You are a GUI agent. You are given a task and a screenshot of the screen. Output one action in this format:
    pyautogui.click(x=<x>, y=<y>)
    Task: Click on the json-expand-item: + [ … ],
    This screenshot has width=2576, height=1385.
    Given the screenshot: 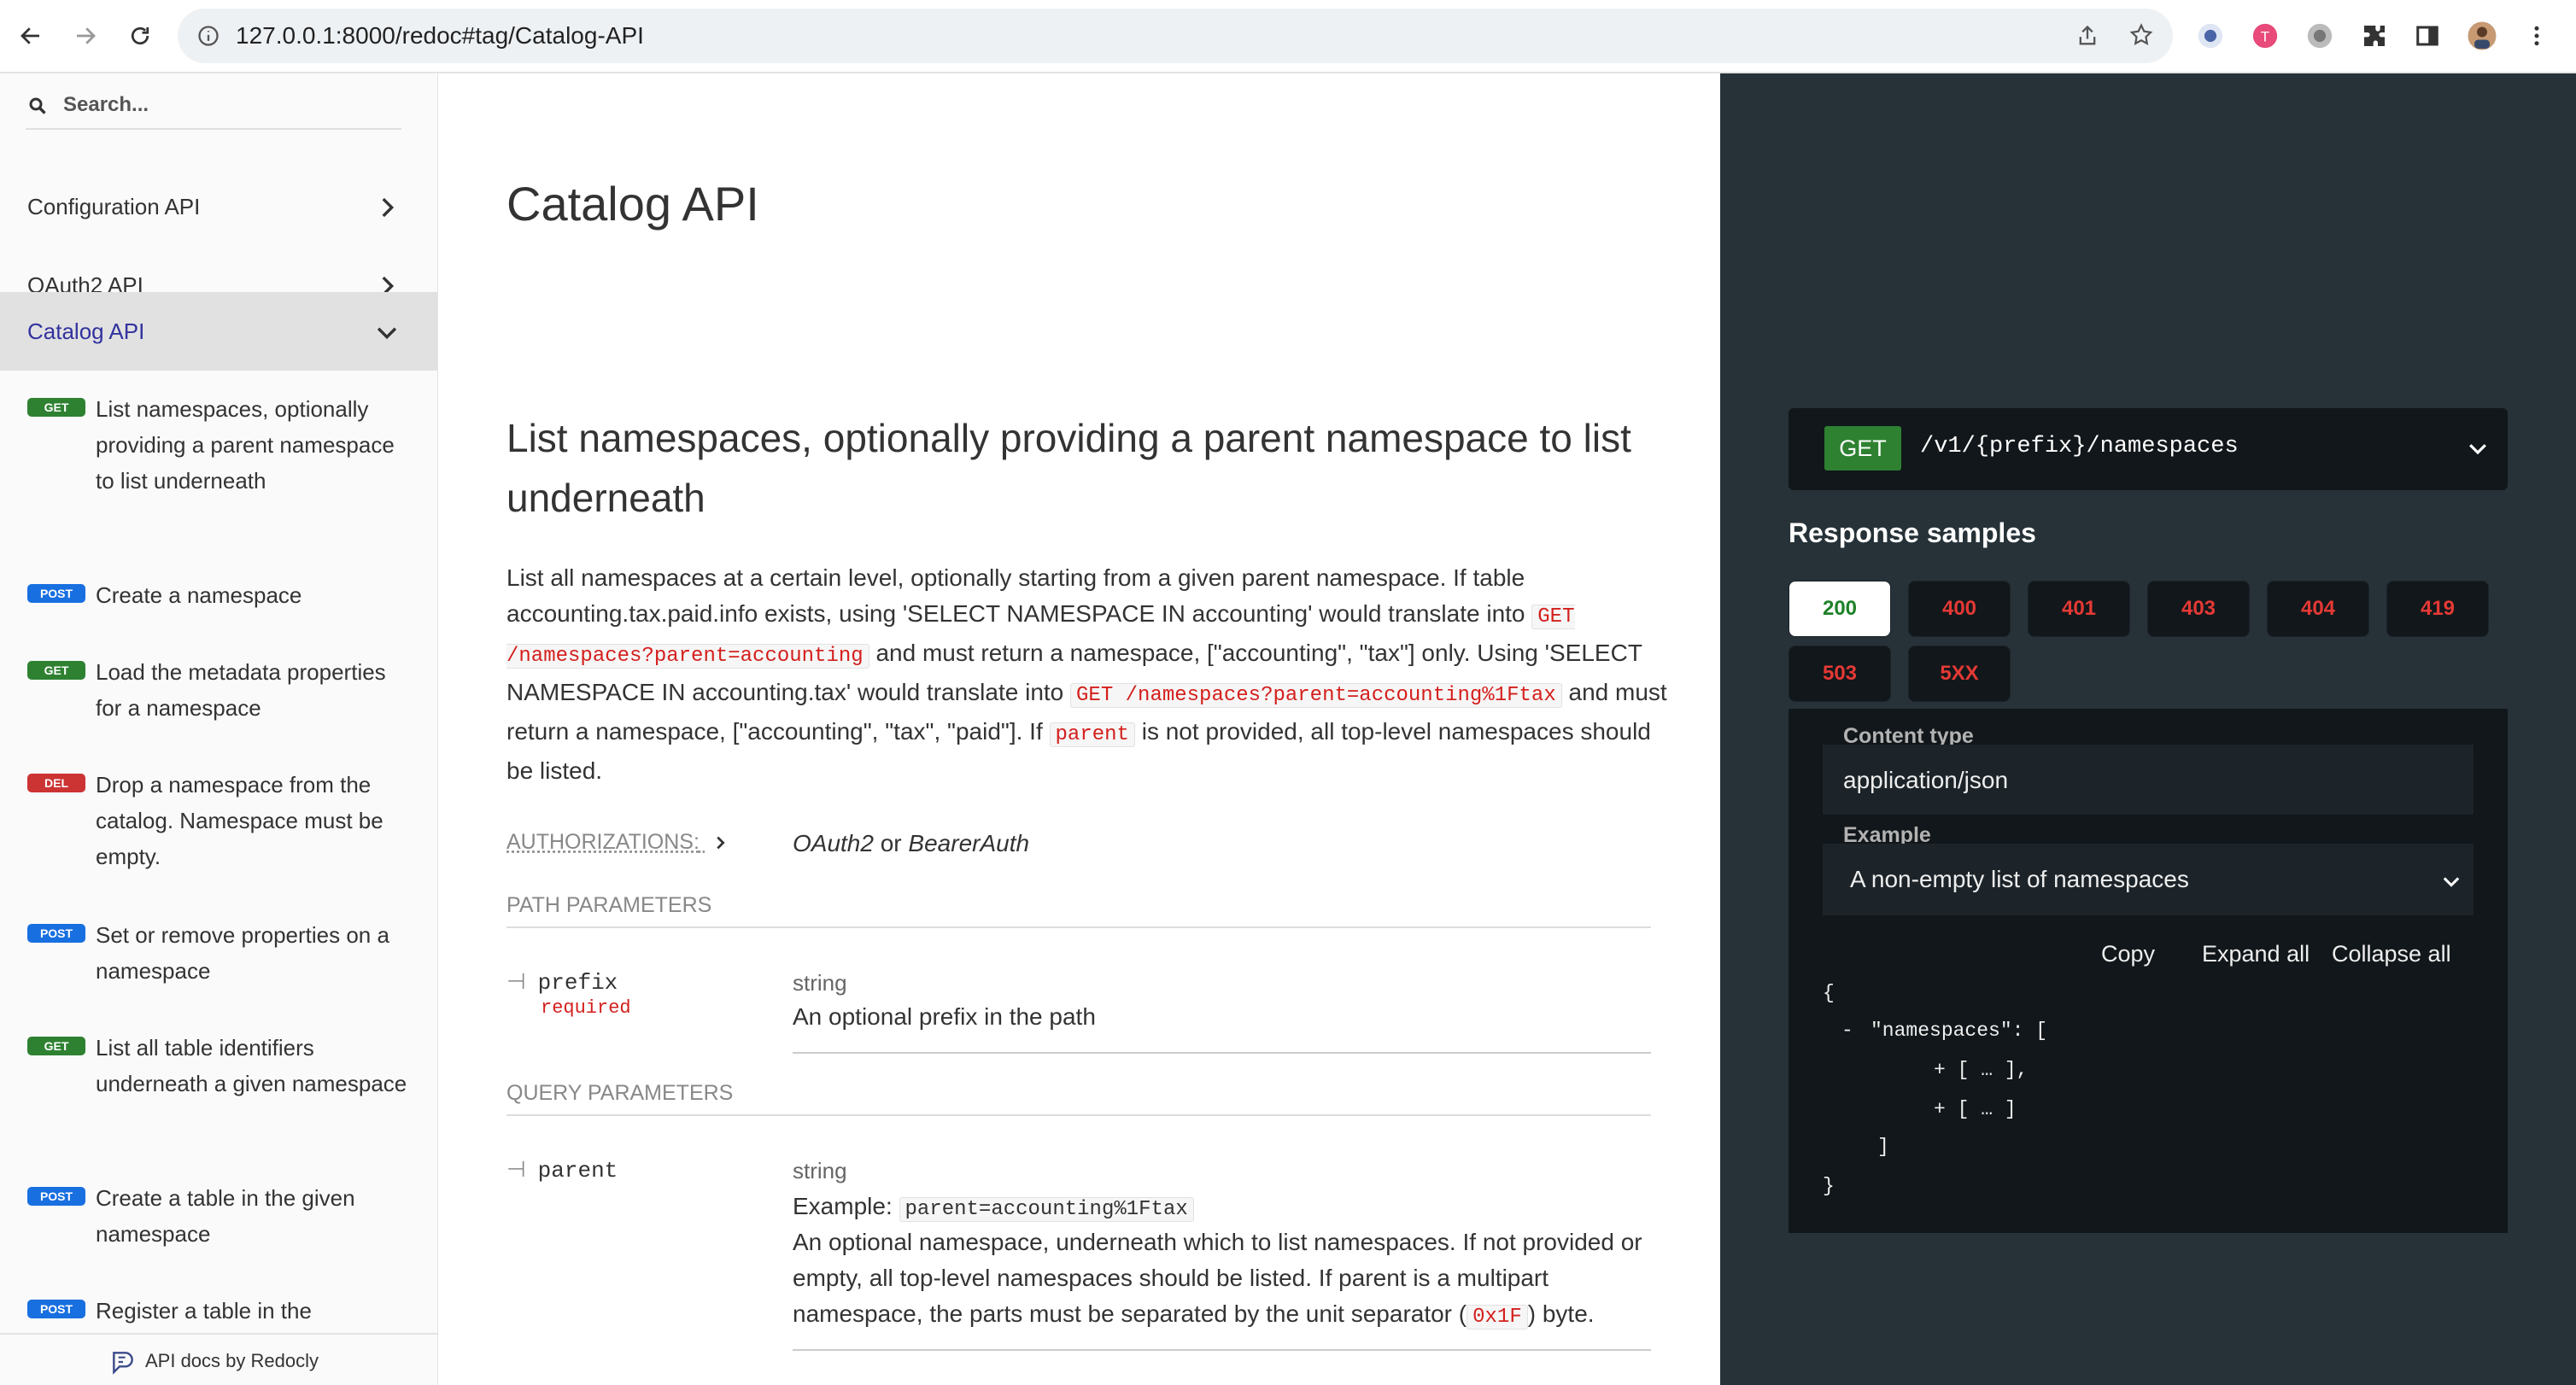 What is the action you would take?
    pyautogui.click(x=1981, y=1070)
    